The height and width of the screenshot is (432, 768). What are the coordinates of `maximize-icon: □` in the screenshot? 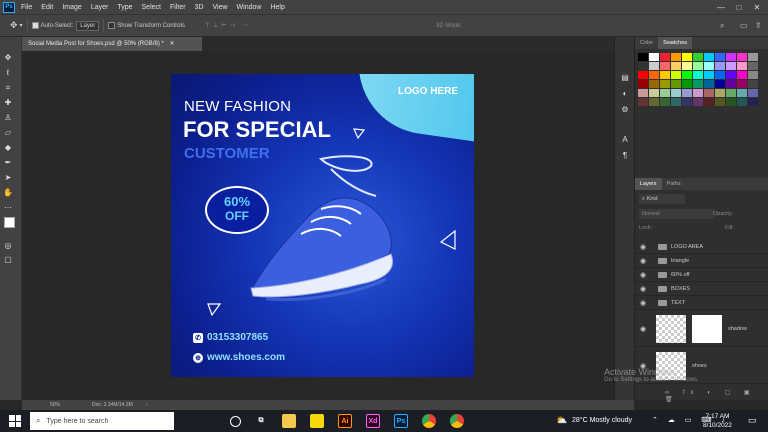 It's located at (739, 7).